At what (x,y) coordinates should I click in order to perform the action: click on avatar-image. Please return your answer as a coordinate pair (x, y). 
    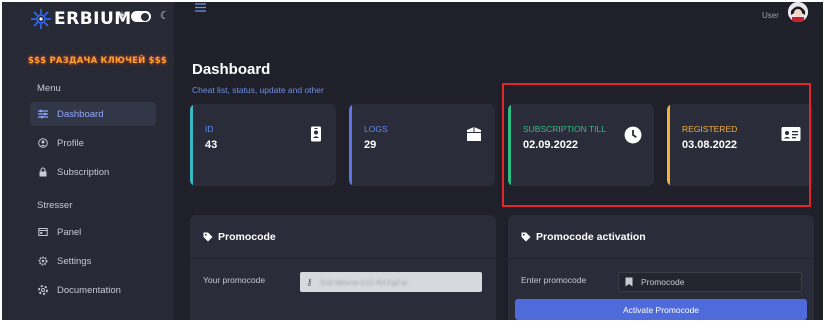
    Looking at the image, I should click on (798, 12).